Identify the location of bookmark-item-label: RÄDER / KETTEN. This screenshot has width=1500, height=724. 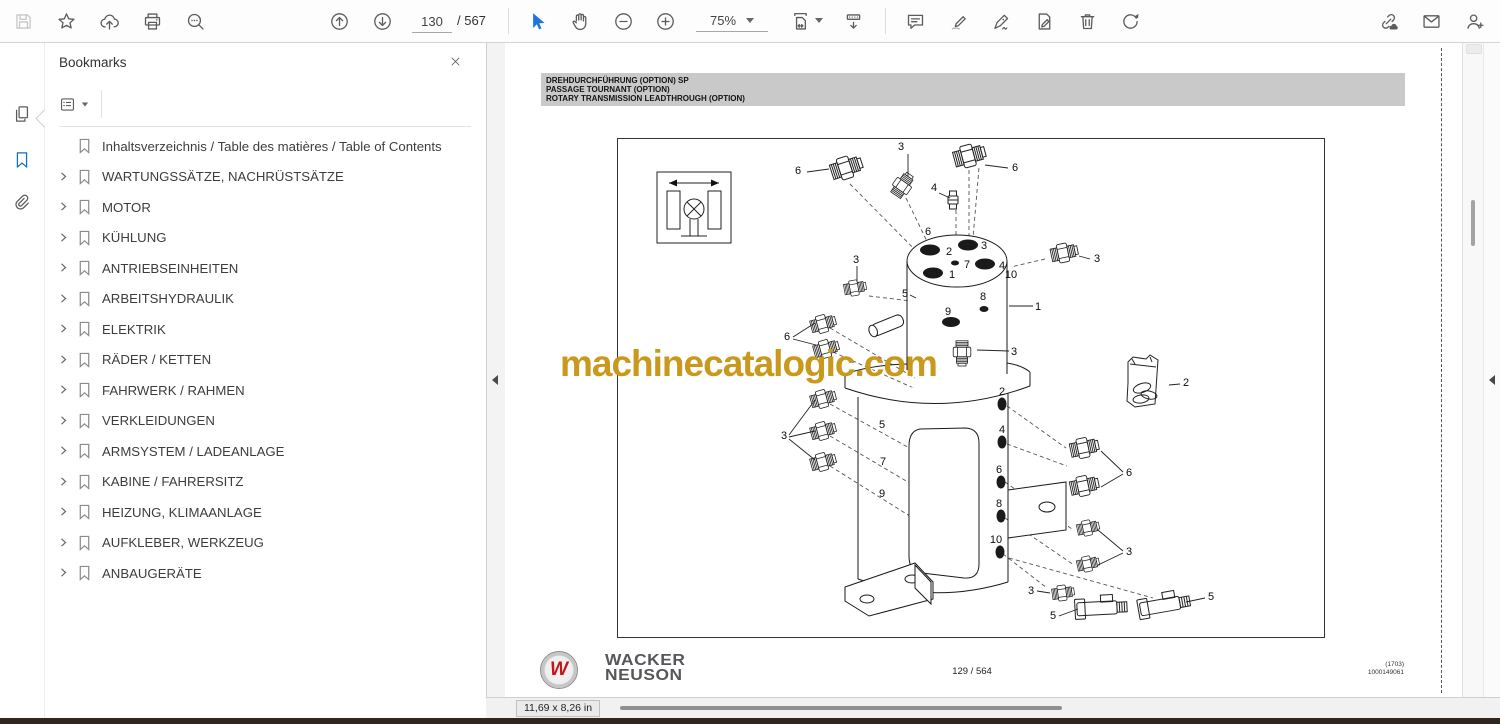
(156, 359).